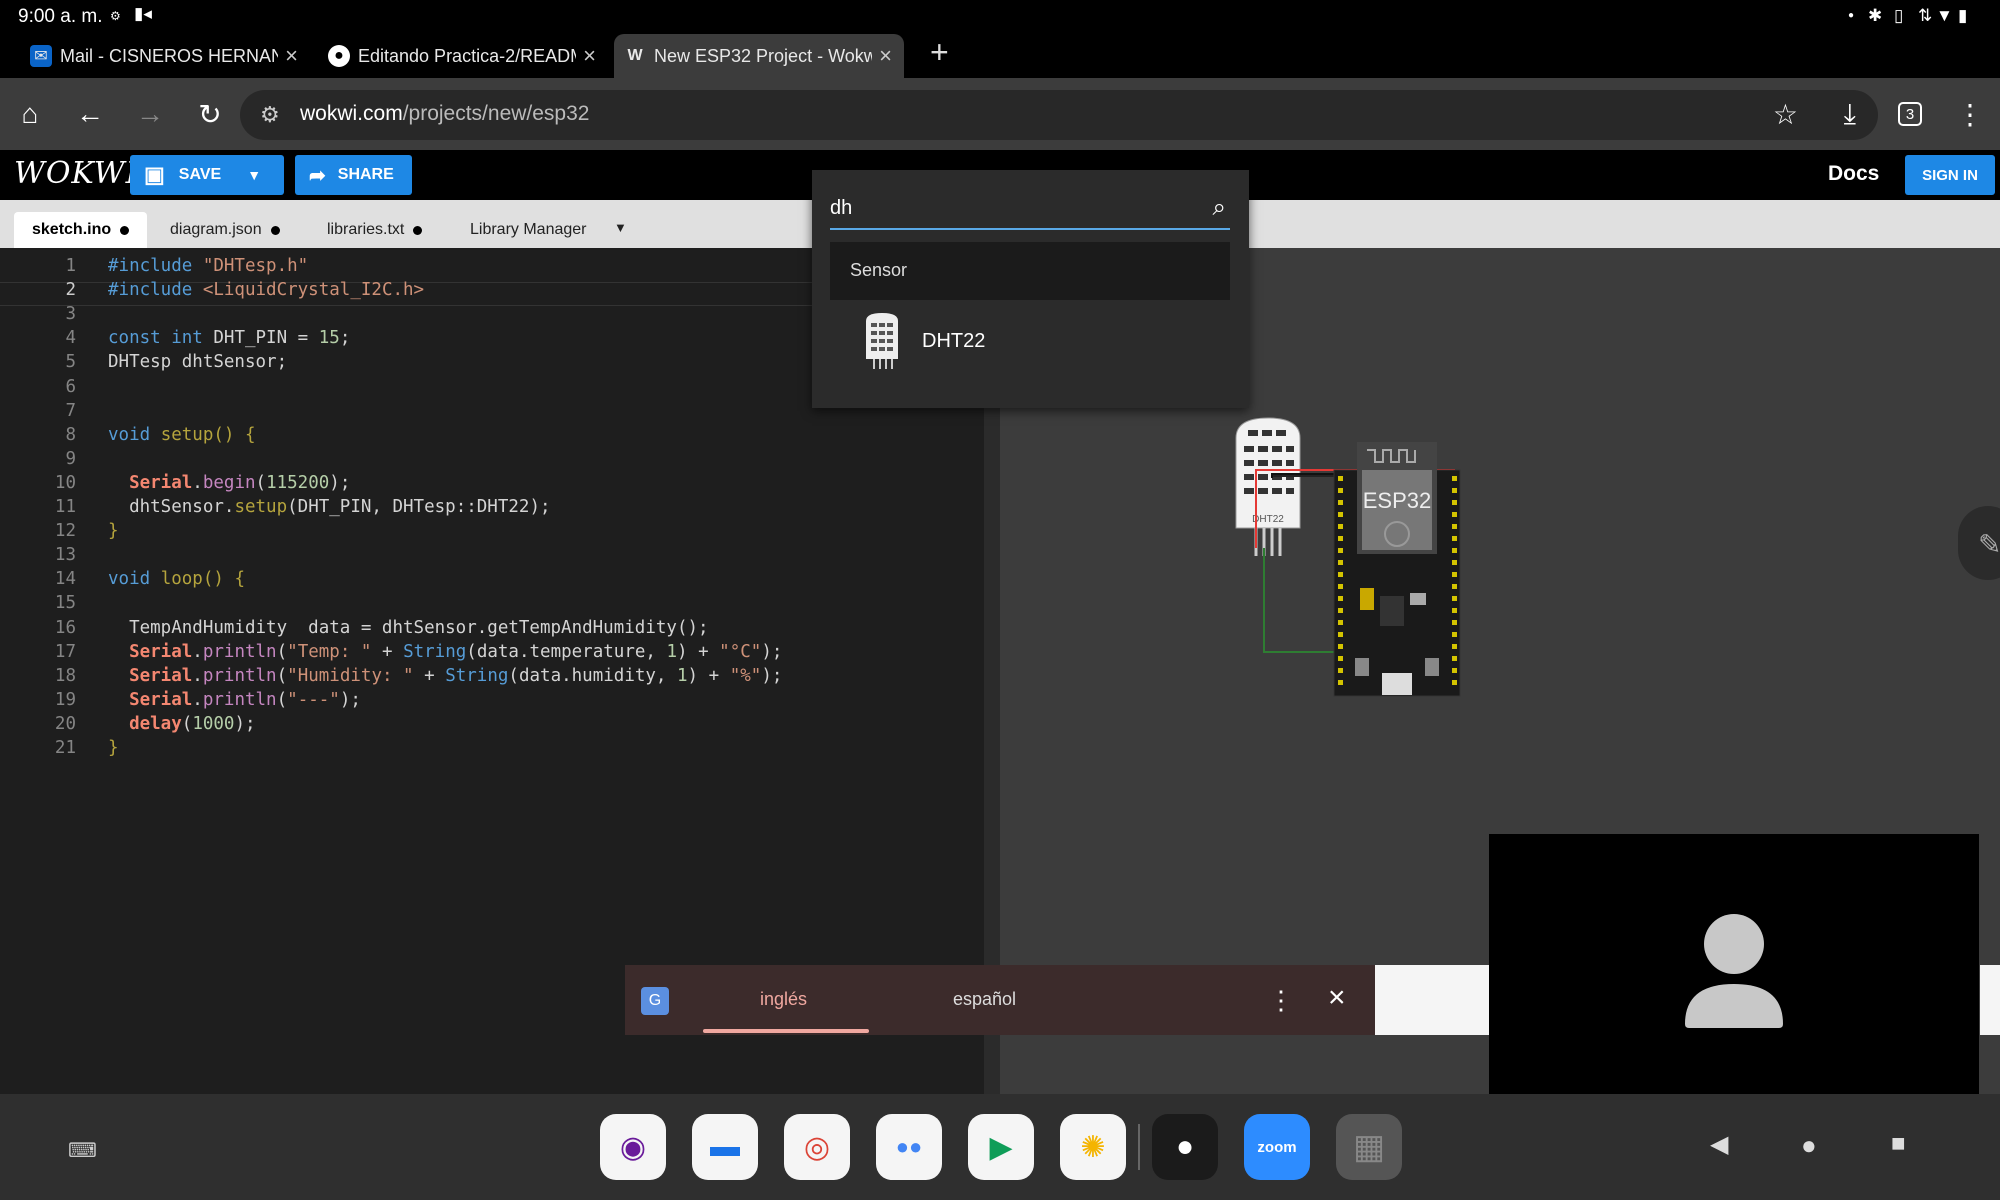  I want to click on code-text: void loop() {, so click(176, 579).